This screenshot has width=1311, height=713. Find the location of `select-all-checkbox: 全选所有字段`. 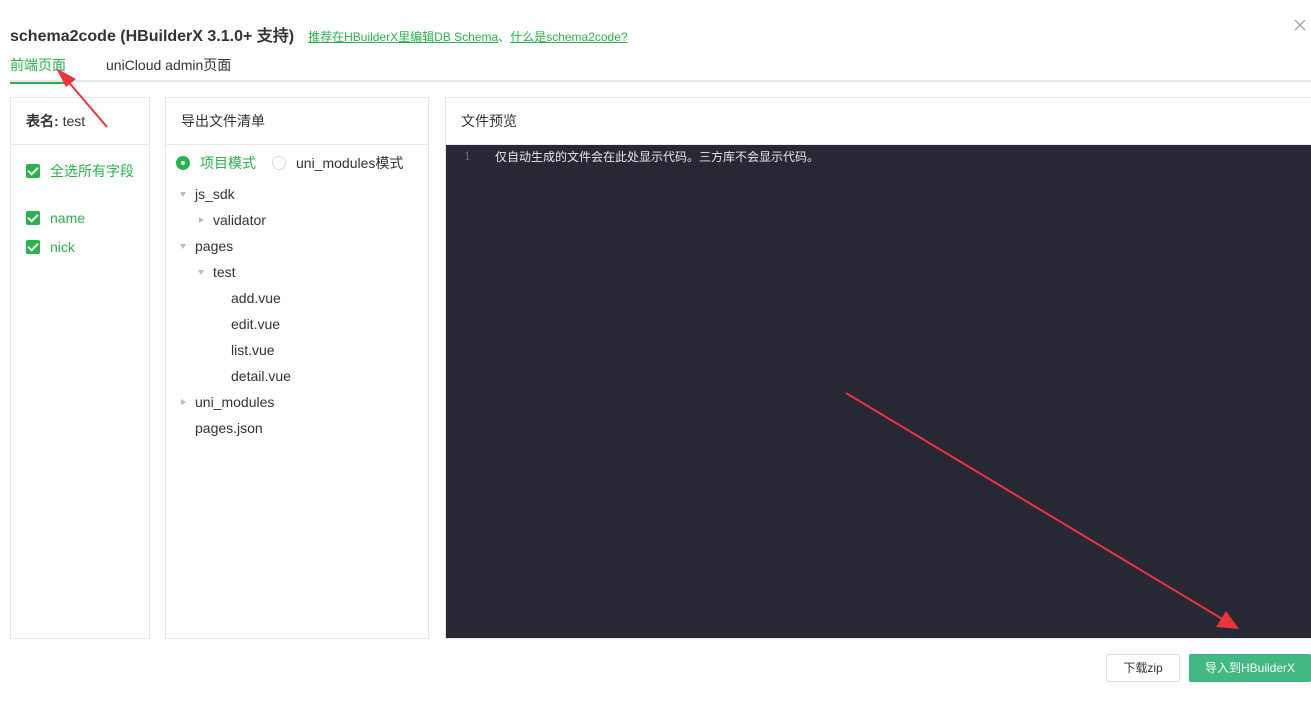

select-all-checkbox: 全选所有字段 is located at coordinates (80, 171).